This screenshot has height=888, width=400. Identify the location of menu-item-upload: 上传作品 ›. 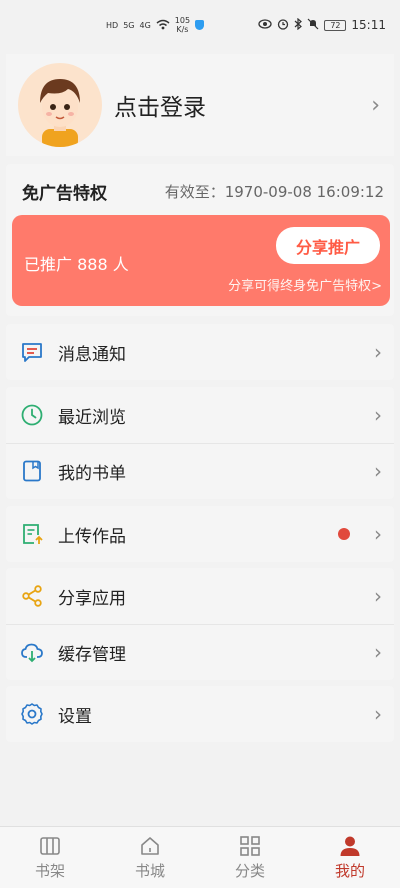
(200, 534).